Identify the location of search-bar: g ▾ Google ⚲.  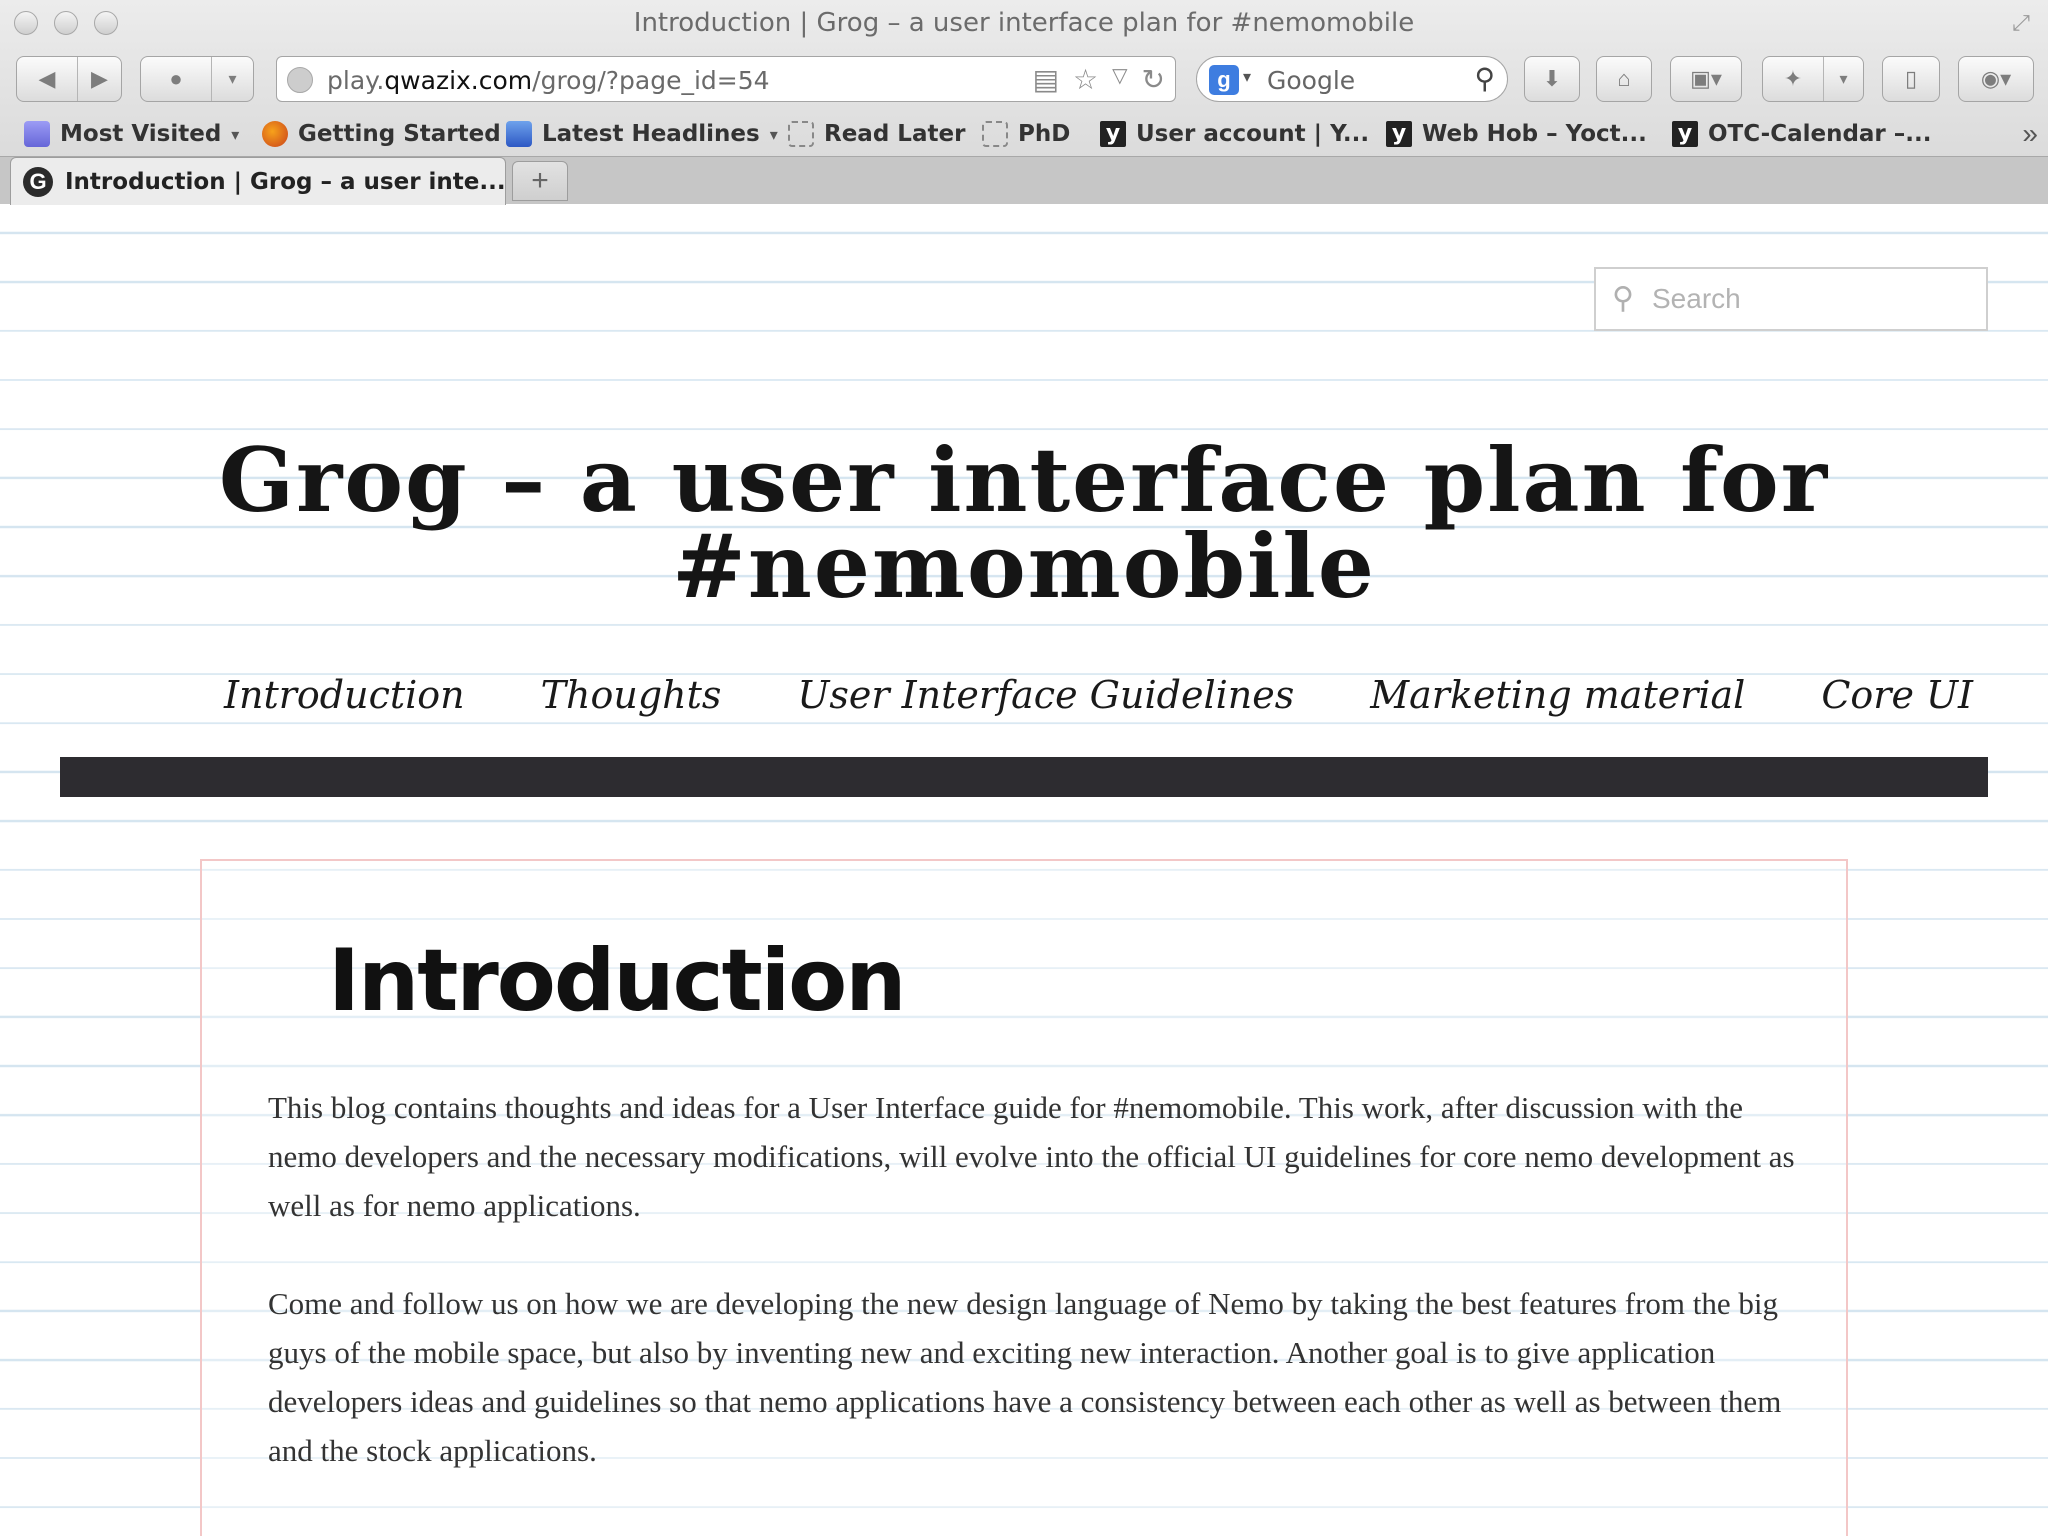
(1352, 79).